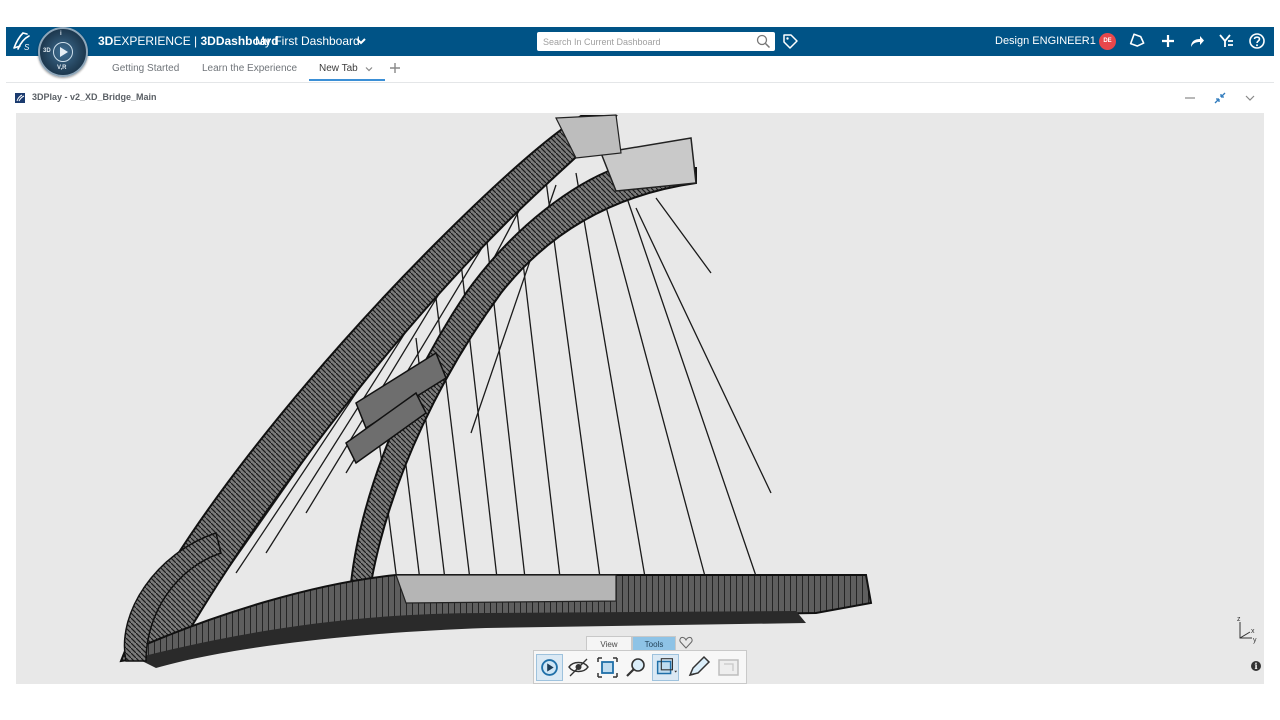 The image size is (1280, 720). I want to click on axis-x-label: x, so click(1253, 631).